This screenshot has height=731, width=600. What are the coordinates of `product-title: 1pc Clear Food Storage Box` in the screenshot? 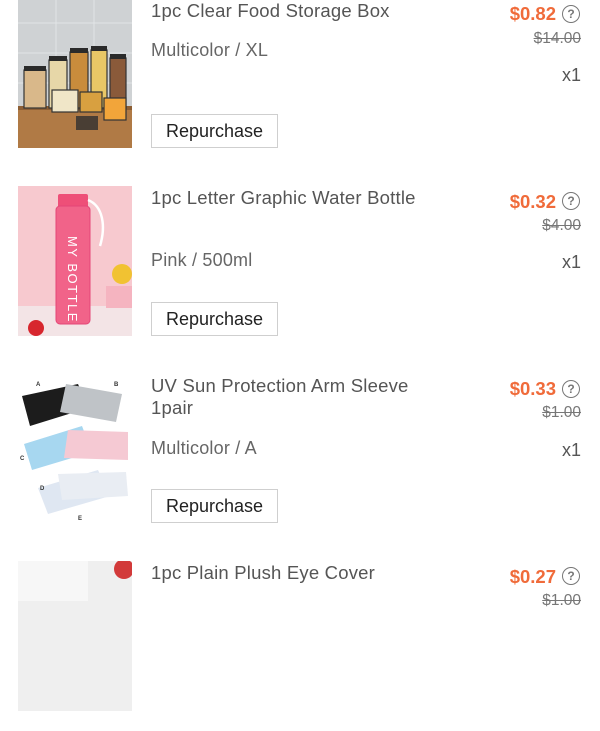 It's located at (301, 11).